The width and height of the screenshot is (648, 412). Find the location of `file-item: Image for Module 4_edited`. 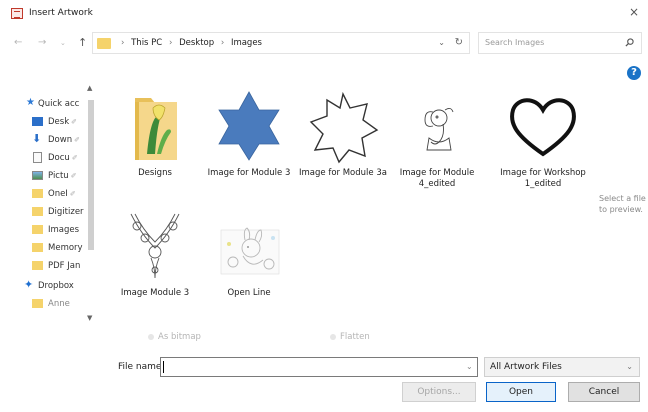

file-item: Image for Module 4_edited is located at coordinates (437, 139).